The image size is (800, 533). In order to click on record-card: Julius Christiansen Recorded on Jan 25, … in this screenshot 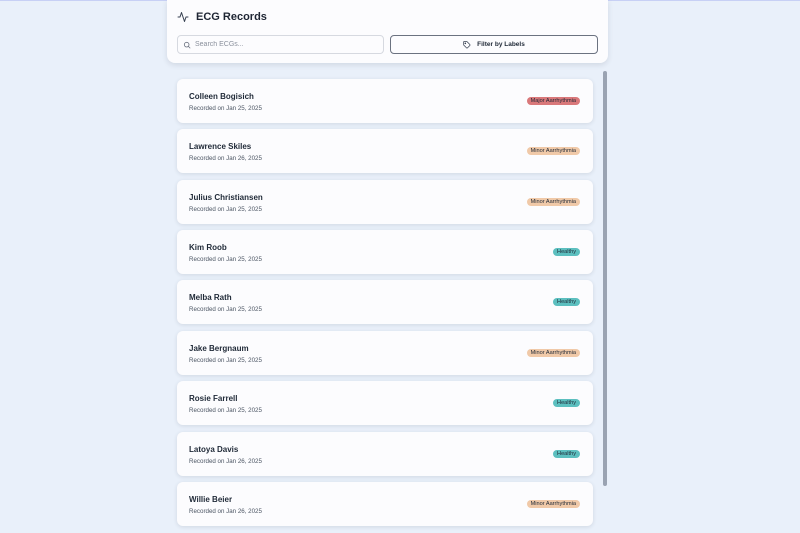, I will do `click(385, 202)`.